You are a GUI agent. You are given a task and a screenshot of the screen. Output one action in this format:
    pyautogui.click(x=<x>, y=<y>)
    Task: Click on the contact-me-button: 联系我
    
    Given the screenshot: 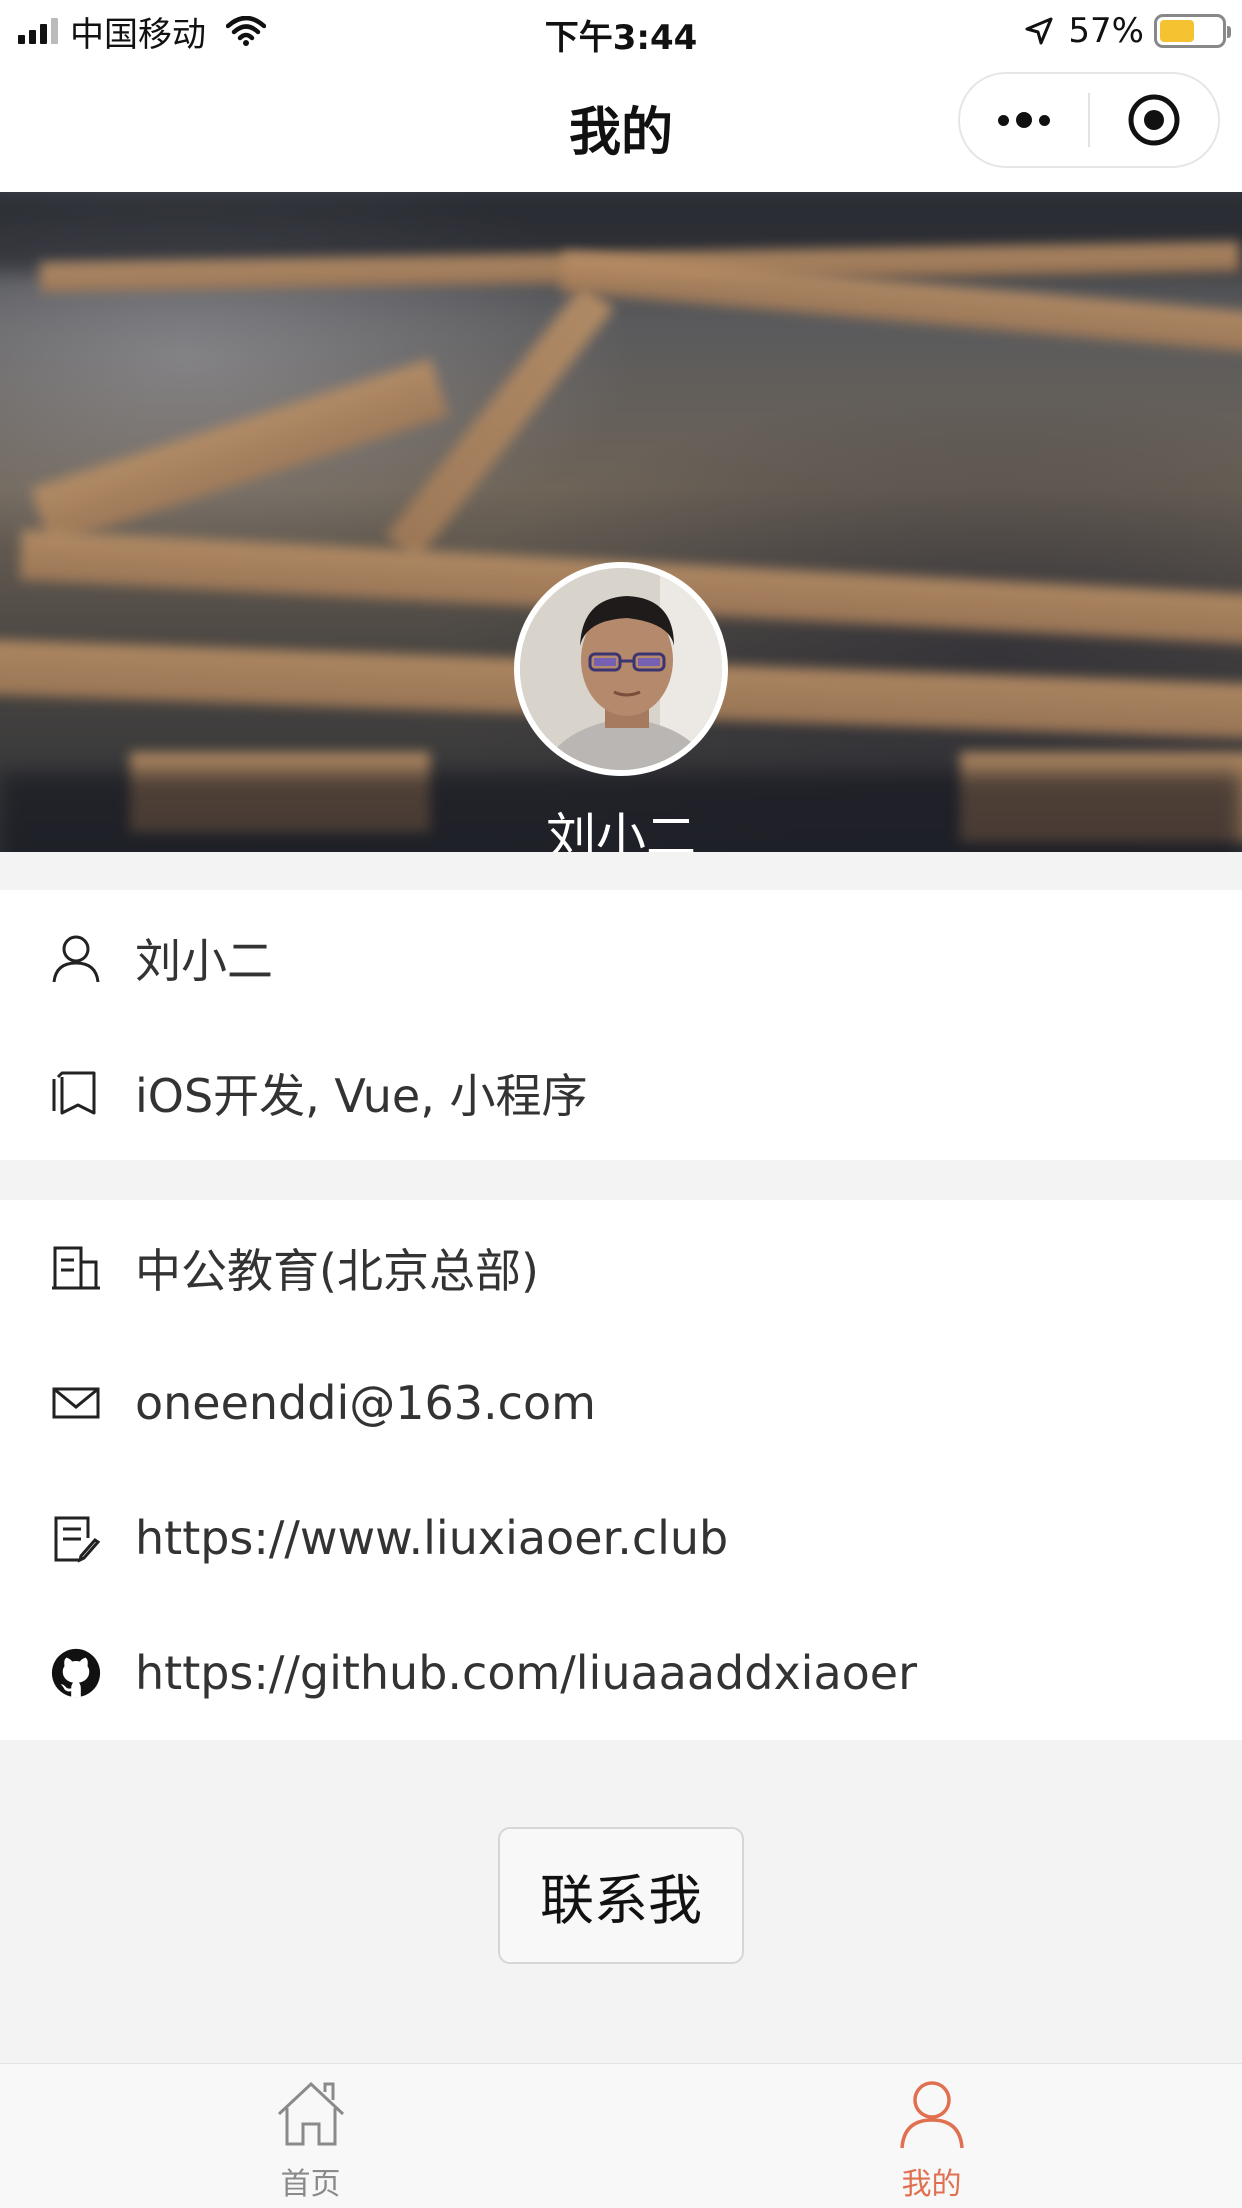 What is the action you would take?
    pyautogui.click(x=621, y=1895)
    